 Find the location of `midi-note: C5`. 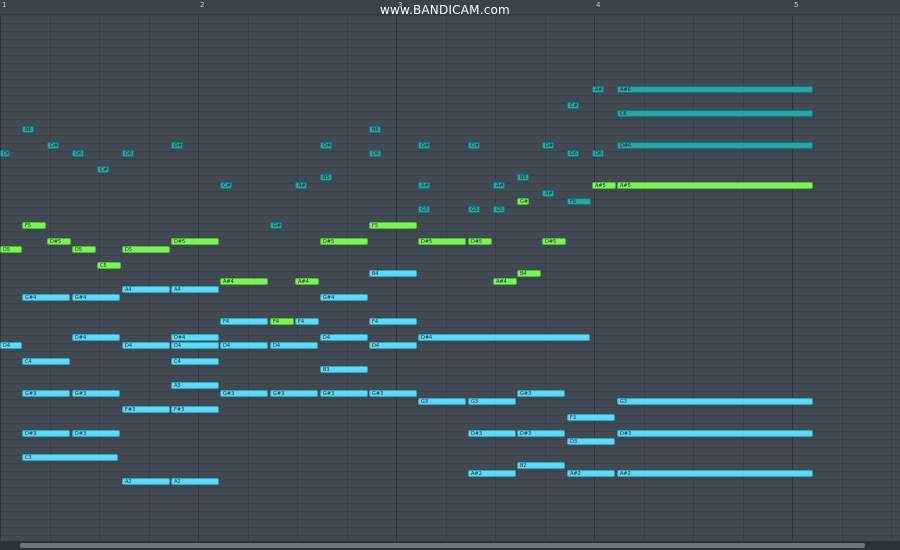

midi-note: C5 is located at coordinates (109, 265).